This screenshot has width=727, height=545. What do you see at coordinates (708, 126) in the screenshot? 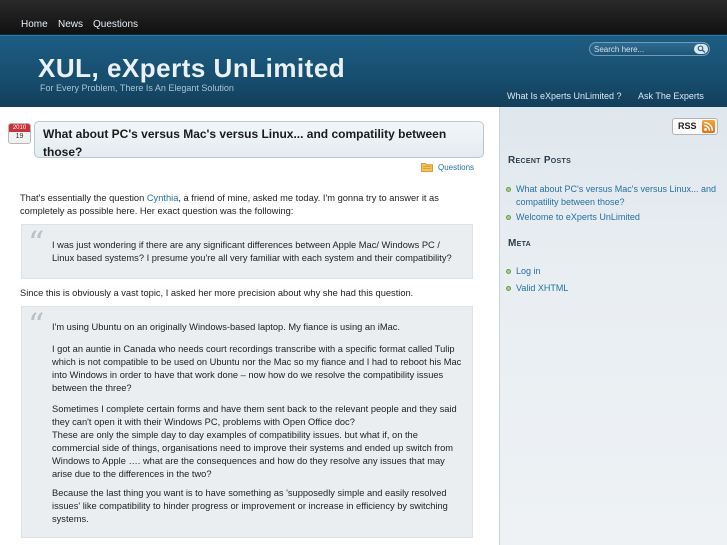
I see `rss-feed-icon` at bounding box center [708, 126].